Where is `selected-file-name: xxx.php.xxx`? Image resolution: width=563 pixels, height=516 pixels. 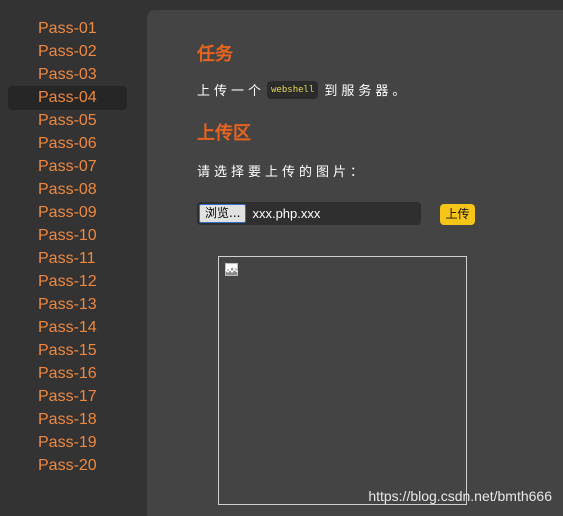
selected-file-name: xxx.php.xxx is located at coordinates (286, 213).